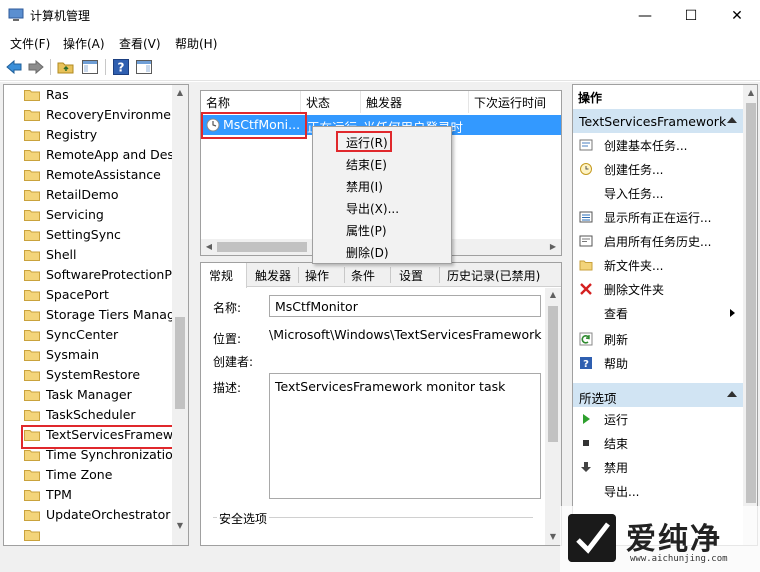  I want to click on tree-item-partial, so click(91, 535).